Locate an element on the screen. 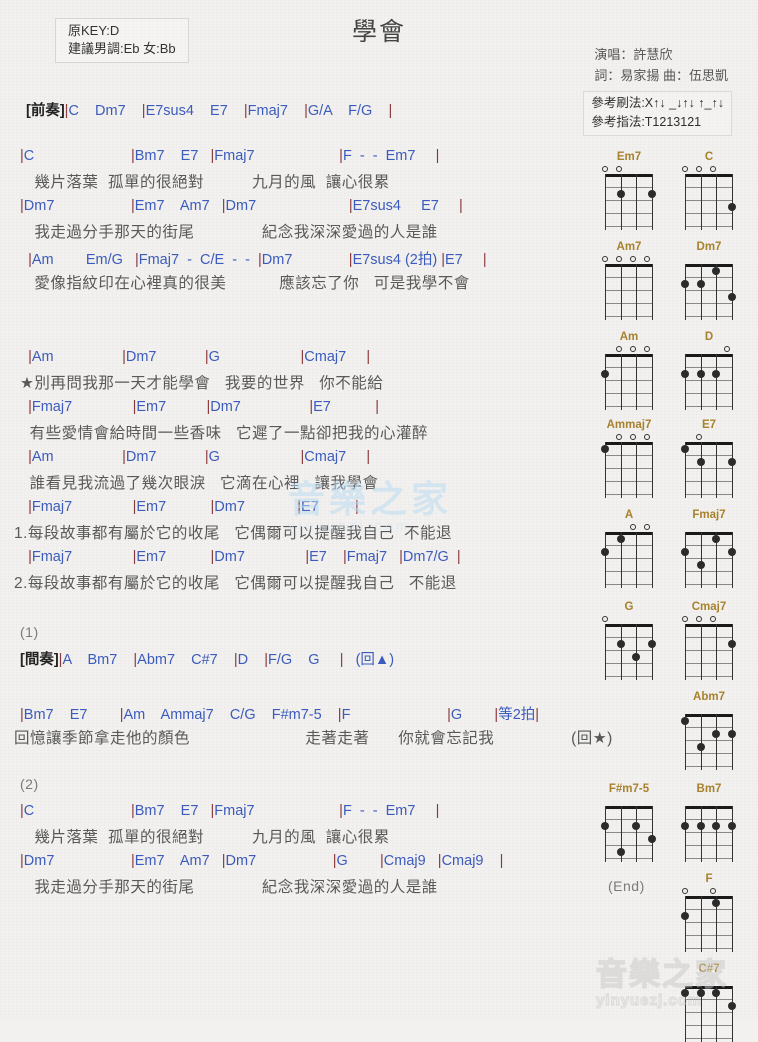 This screenshot has height=1042, width=758. chord-diagram-name: Am is located at coordinates (629, 337).